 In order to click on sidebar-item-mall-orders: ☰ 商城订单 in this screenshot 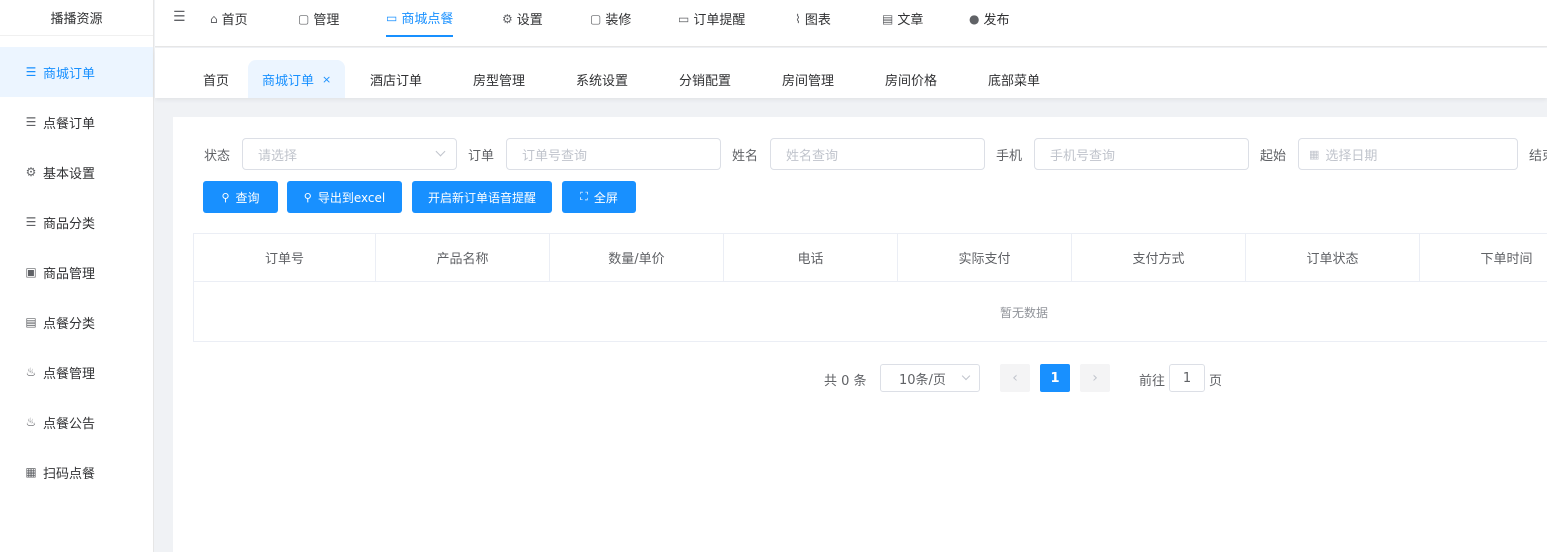, I will do `click(76, 72)`.